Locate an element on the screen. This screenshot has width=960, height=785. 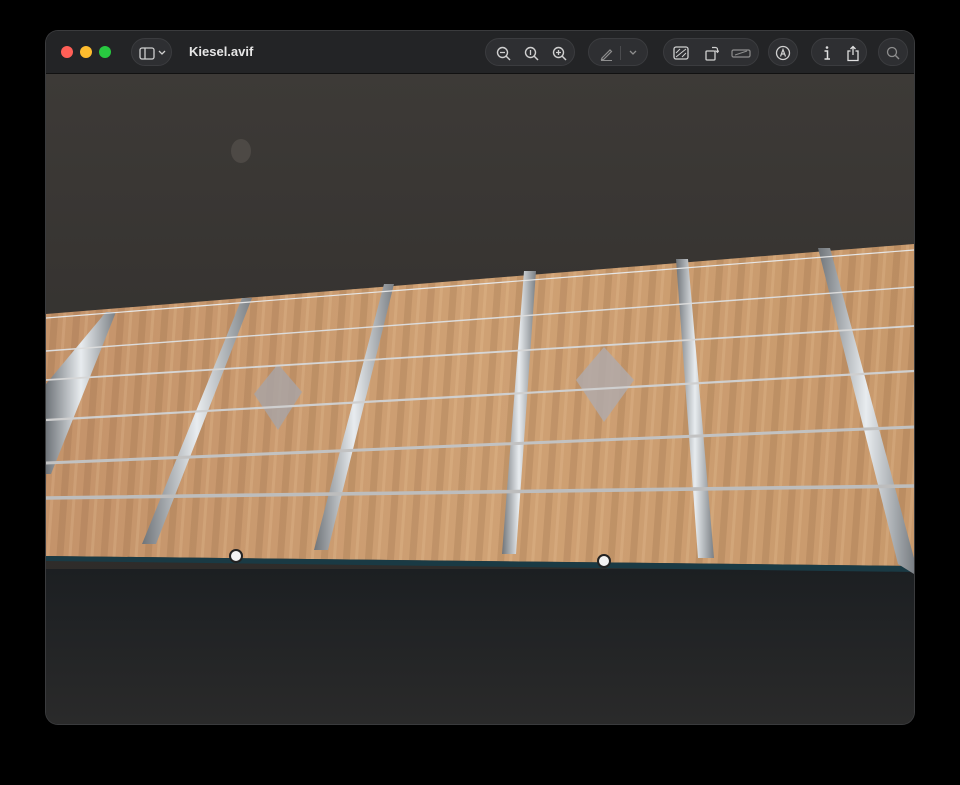
sidebar-toggle-button is located at coordinates (151, 52).